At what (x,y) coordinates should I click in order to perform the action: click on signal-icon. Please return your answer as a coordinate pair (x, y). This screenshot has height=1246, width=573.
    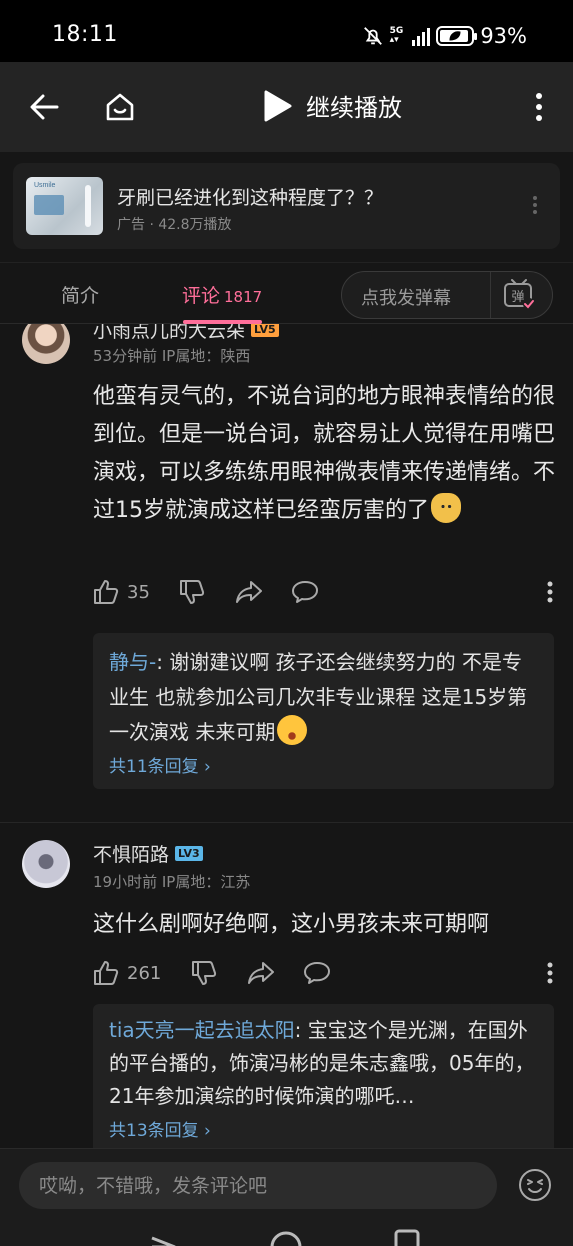
    Looking at the image, I should click on (421, 36).